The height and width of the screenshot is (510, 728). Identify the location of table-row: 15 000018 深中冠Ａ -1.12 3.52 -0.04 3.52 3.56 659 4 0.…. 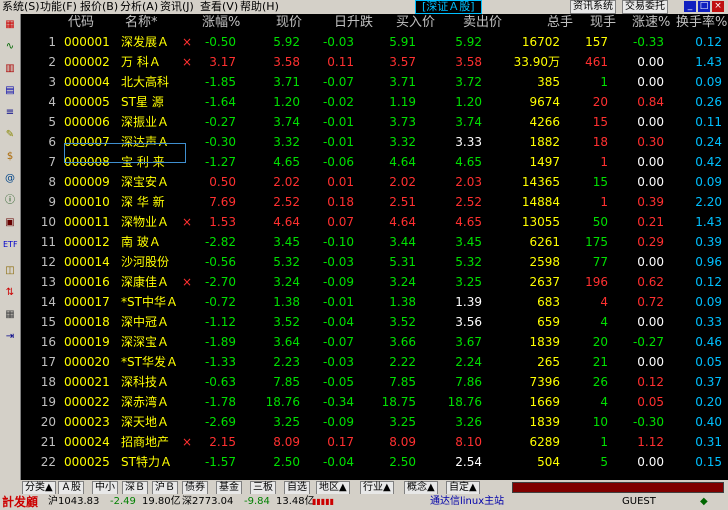
(374, 322).